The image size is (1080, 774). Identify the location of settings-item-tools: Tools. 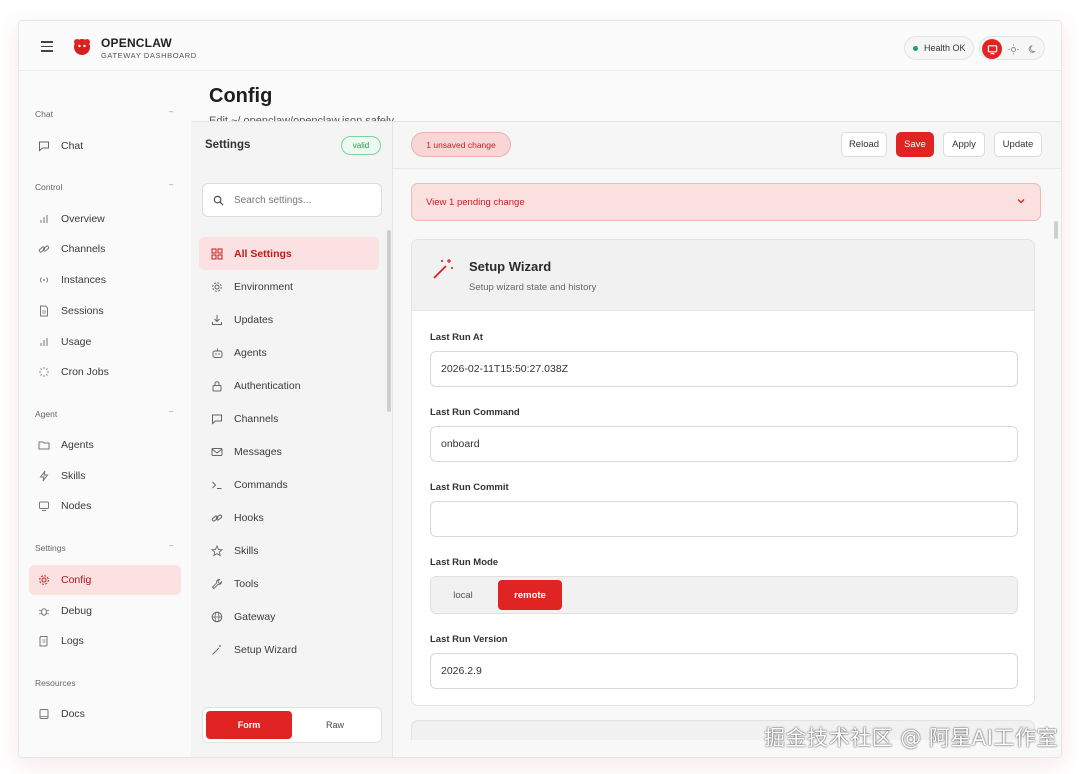
(289, 583).